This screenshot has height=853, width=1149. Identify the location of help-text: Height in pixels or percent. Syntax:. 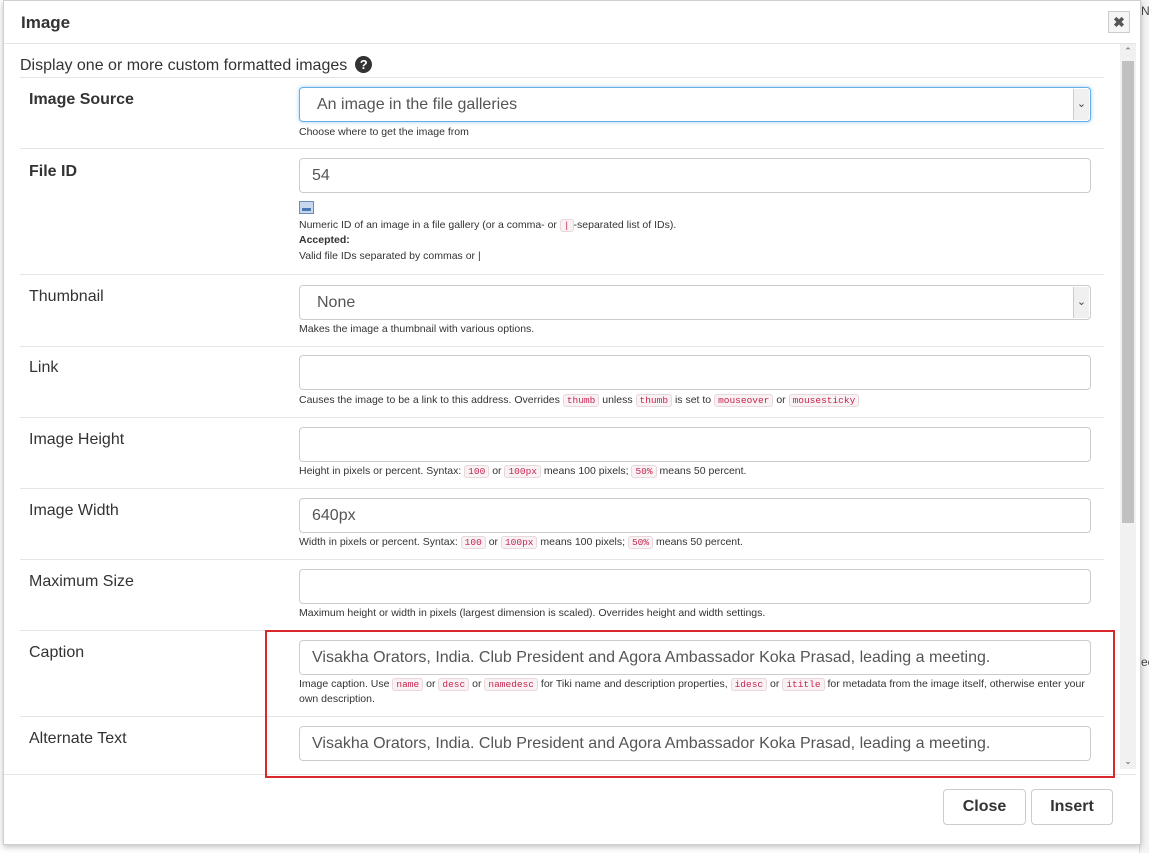
(380, 471).